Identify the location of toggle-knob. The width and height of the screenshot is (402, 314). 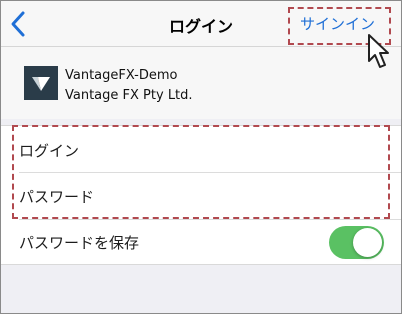
(367, 242).